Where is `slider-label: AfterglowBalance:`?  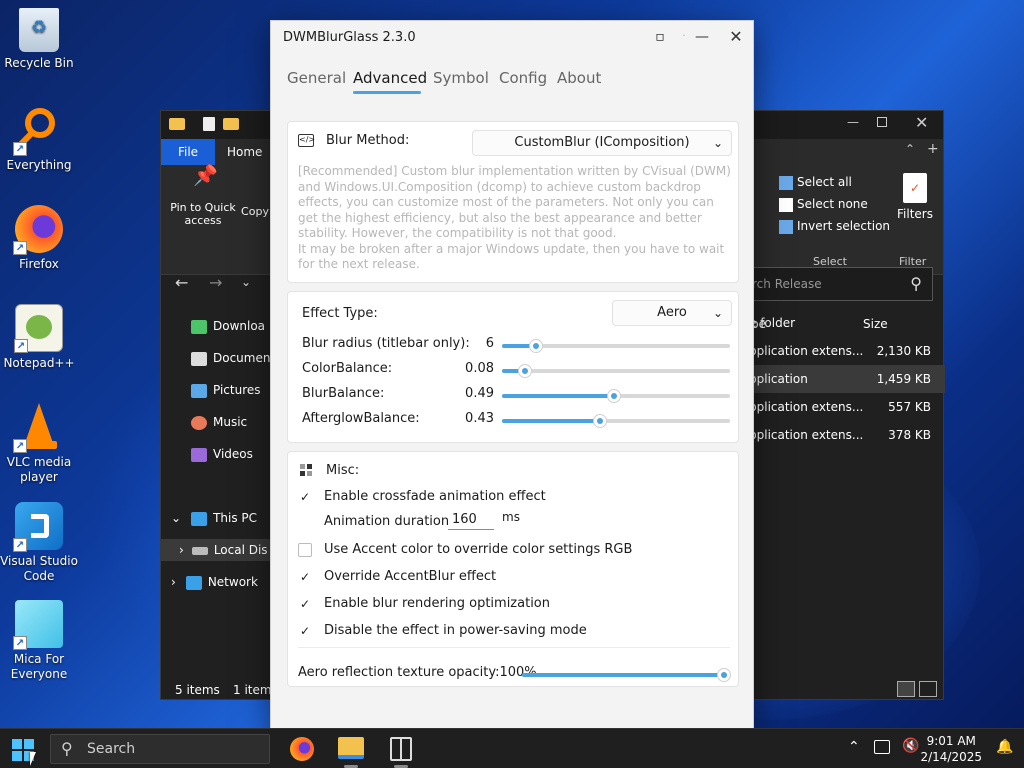
slider-label: AfterglowBalance: is located at coordinates (361, 418).